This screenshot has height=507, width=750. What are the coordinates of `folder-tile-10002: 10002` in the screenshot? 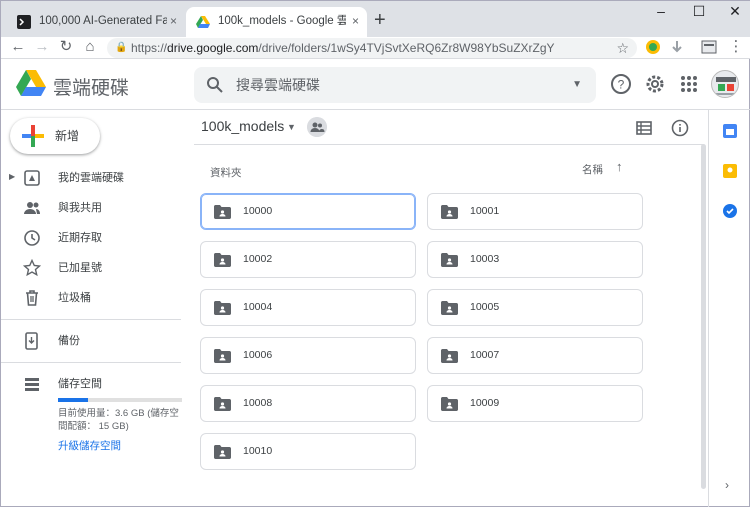 It's located at (308, 259).